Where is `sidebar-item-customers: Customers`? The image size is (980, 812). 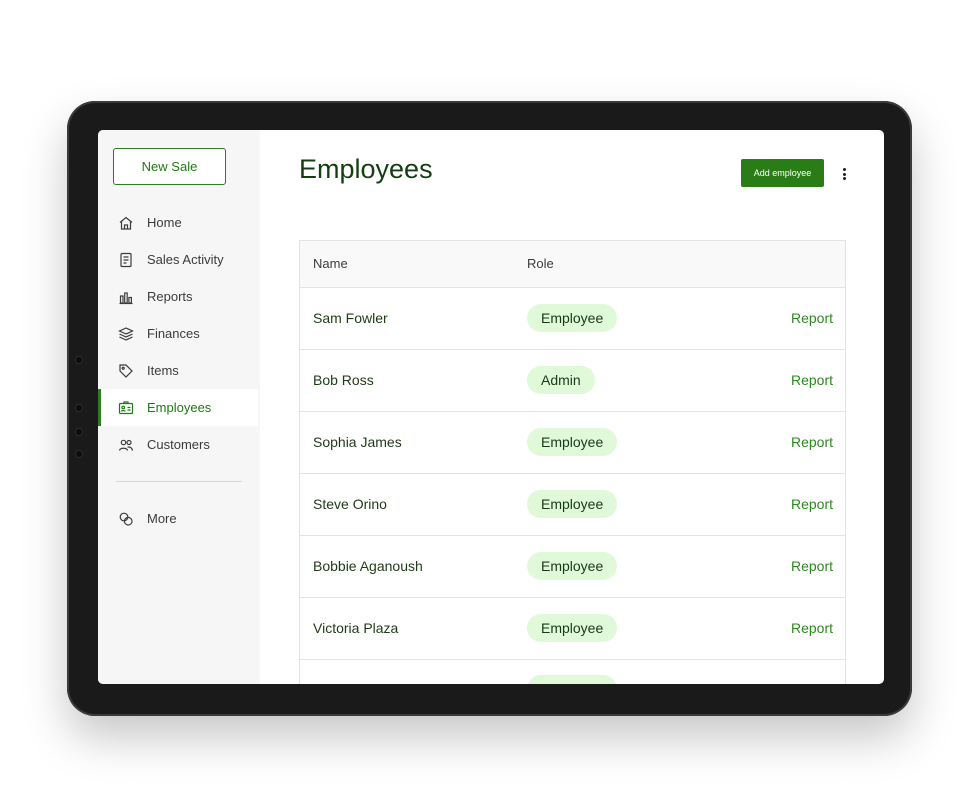
sidebar-item-customers: Customers is located at coordinates (179, 444).